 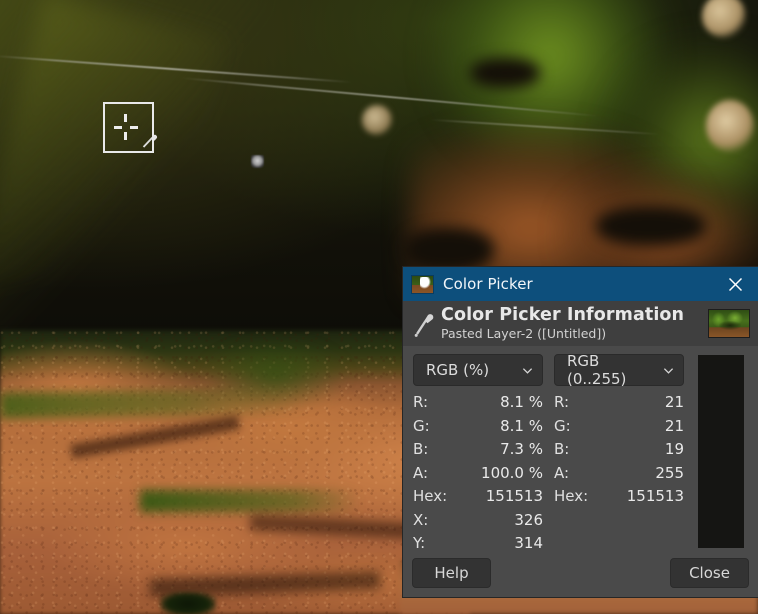 I want to click on value-row: A: 255, so click(x=619, y=476).